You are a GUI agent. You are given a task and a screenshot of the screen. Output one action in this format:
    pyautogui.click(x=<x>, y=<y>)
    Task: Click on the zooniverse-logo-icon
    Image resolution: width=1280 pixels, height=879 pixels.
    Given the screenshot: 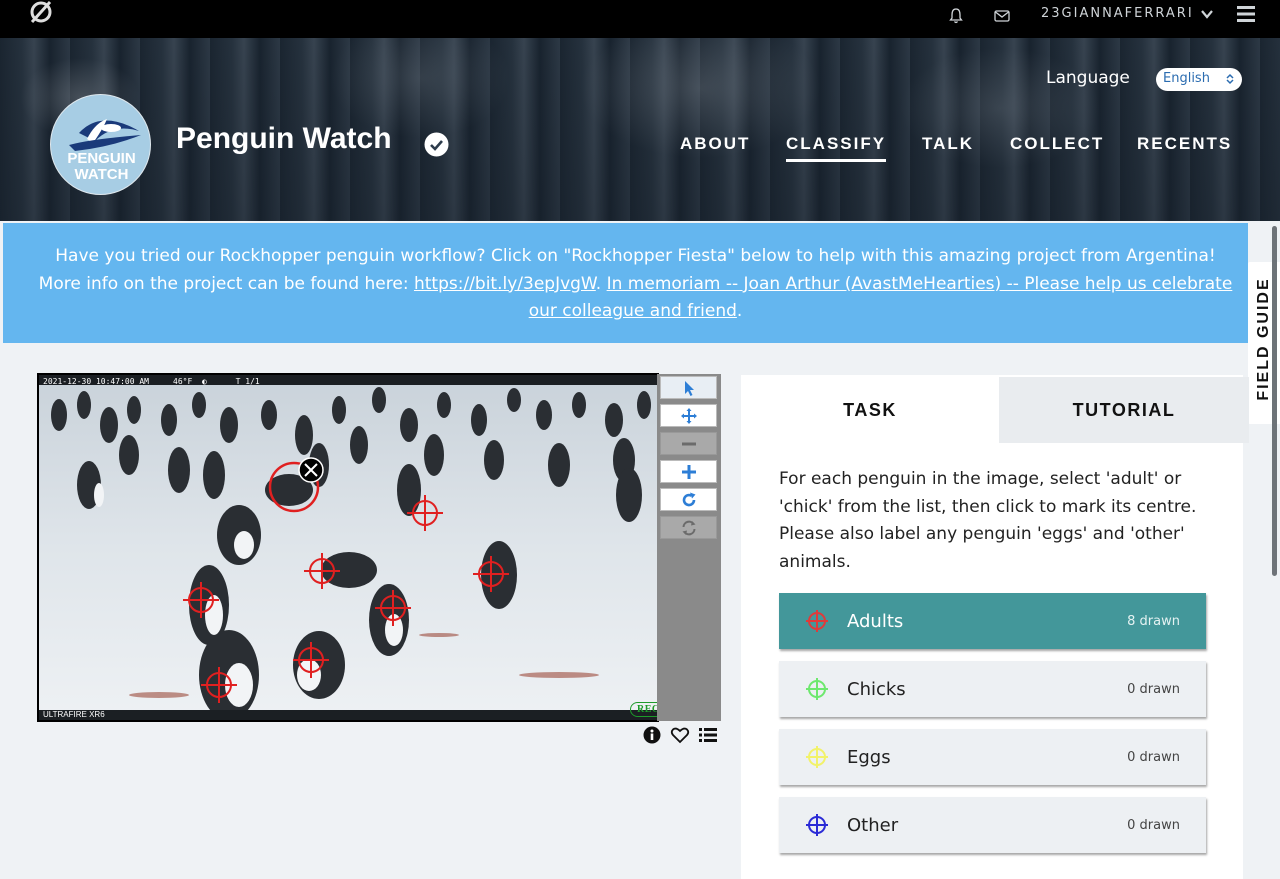 What is the action you would take?
    pyautogui.click(x=41, y=13)
    